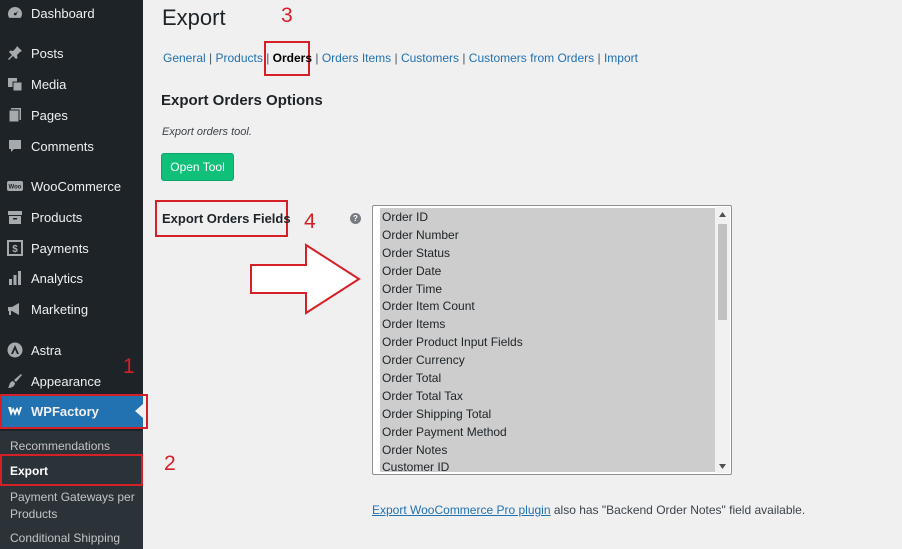 This screenshot has width=902, height=549. Describe the element at coordinates (60, 248) in the screenshot. I see `menu-payments-label: Payments` at that location.